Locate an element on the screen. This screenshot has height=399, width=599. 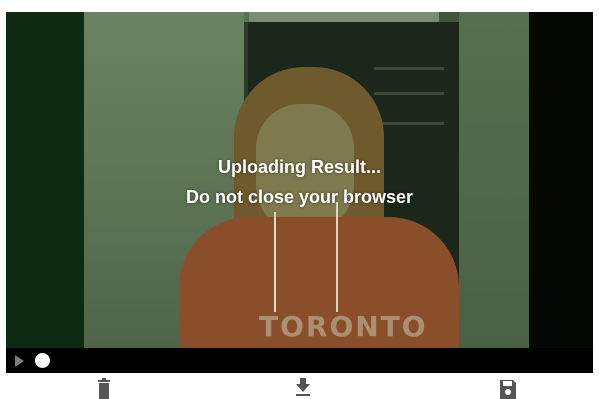
download-icon is located at coordinates (303, 388).